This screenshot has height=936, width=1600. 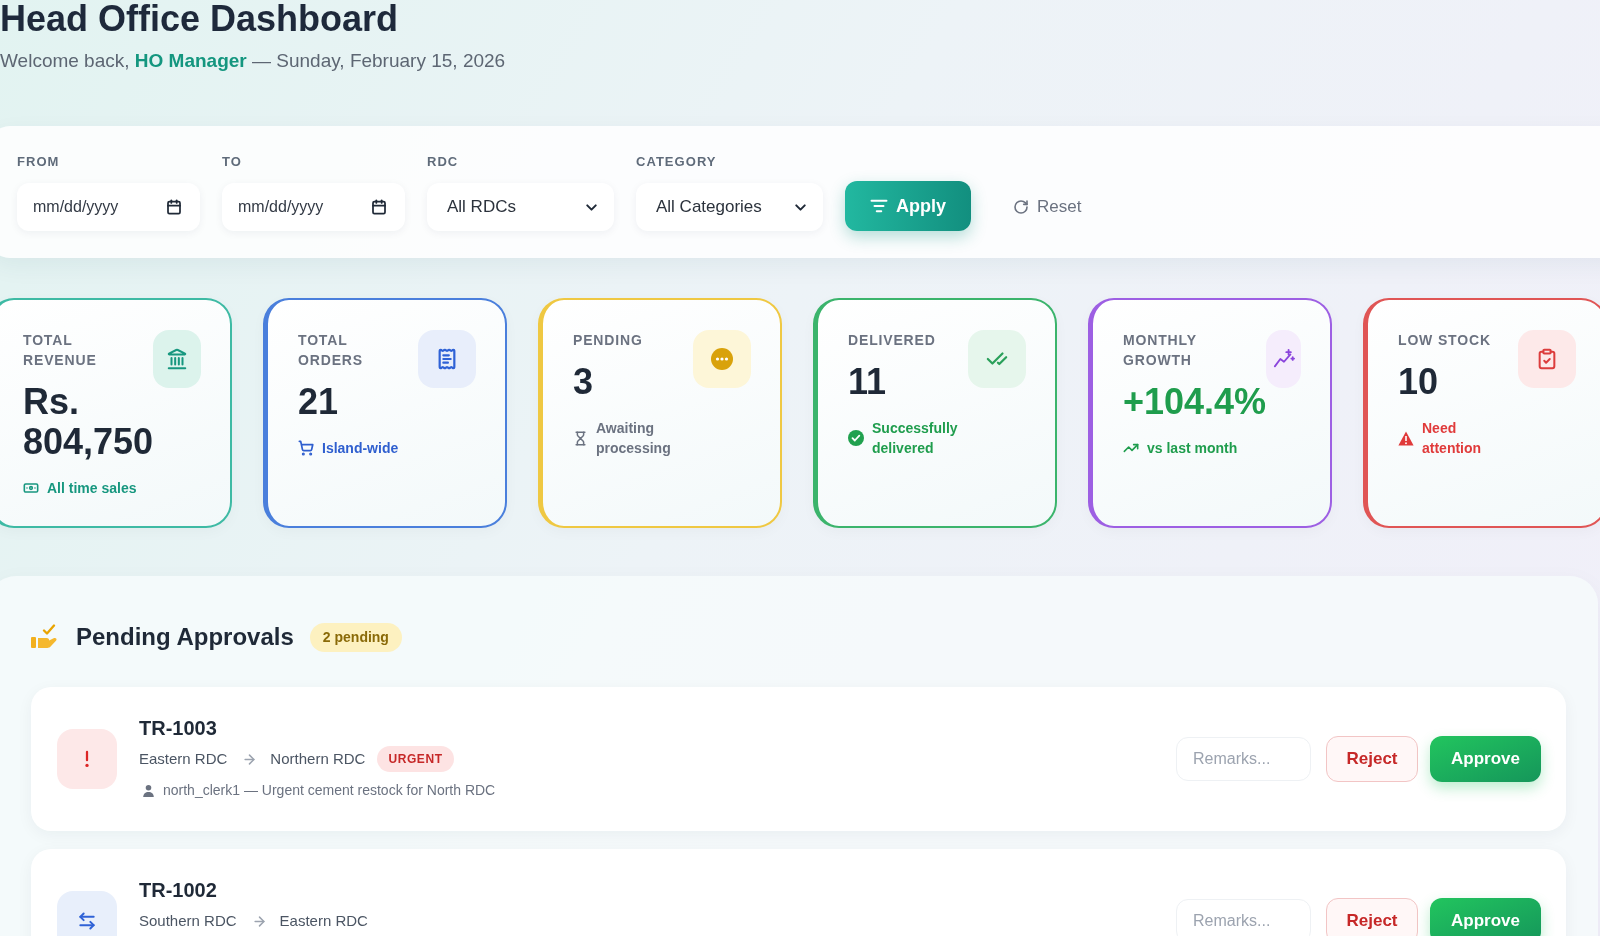 I want to click on stat-label: DELIVERED, so click(x=892, y=340).